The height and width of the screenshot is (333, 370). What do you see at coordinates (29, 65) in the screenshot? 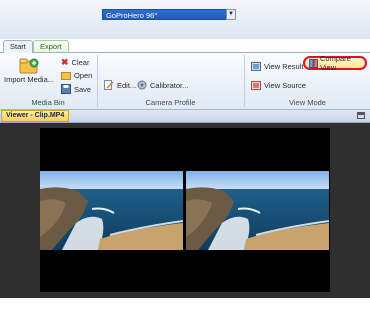
I see `import-media-icon` at bounding box center [29, 65].